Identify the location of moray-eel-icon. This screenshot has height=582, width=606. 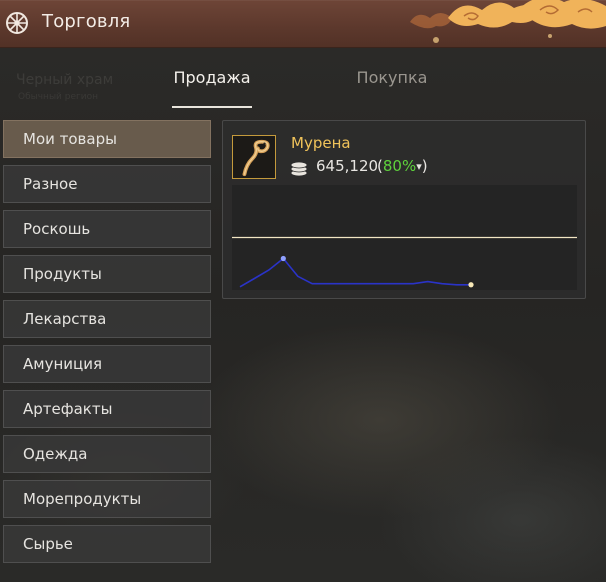
(254, 157).